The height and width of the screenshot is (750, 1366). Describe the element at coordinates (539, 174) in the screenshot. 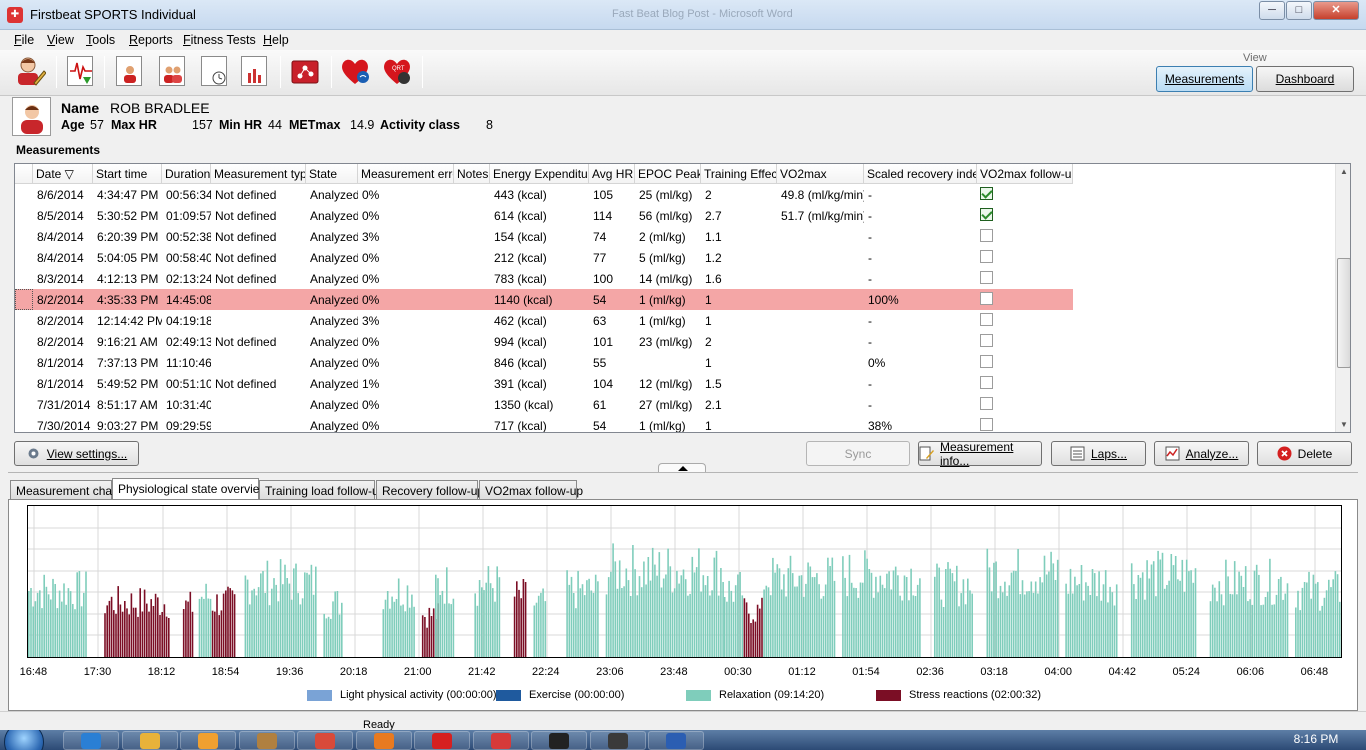

I see `column-header-energy: Energy Expenditure` at that location.